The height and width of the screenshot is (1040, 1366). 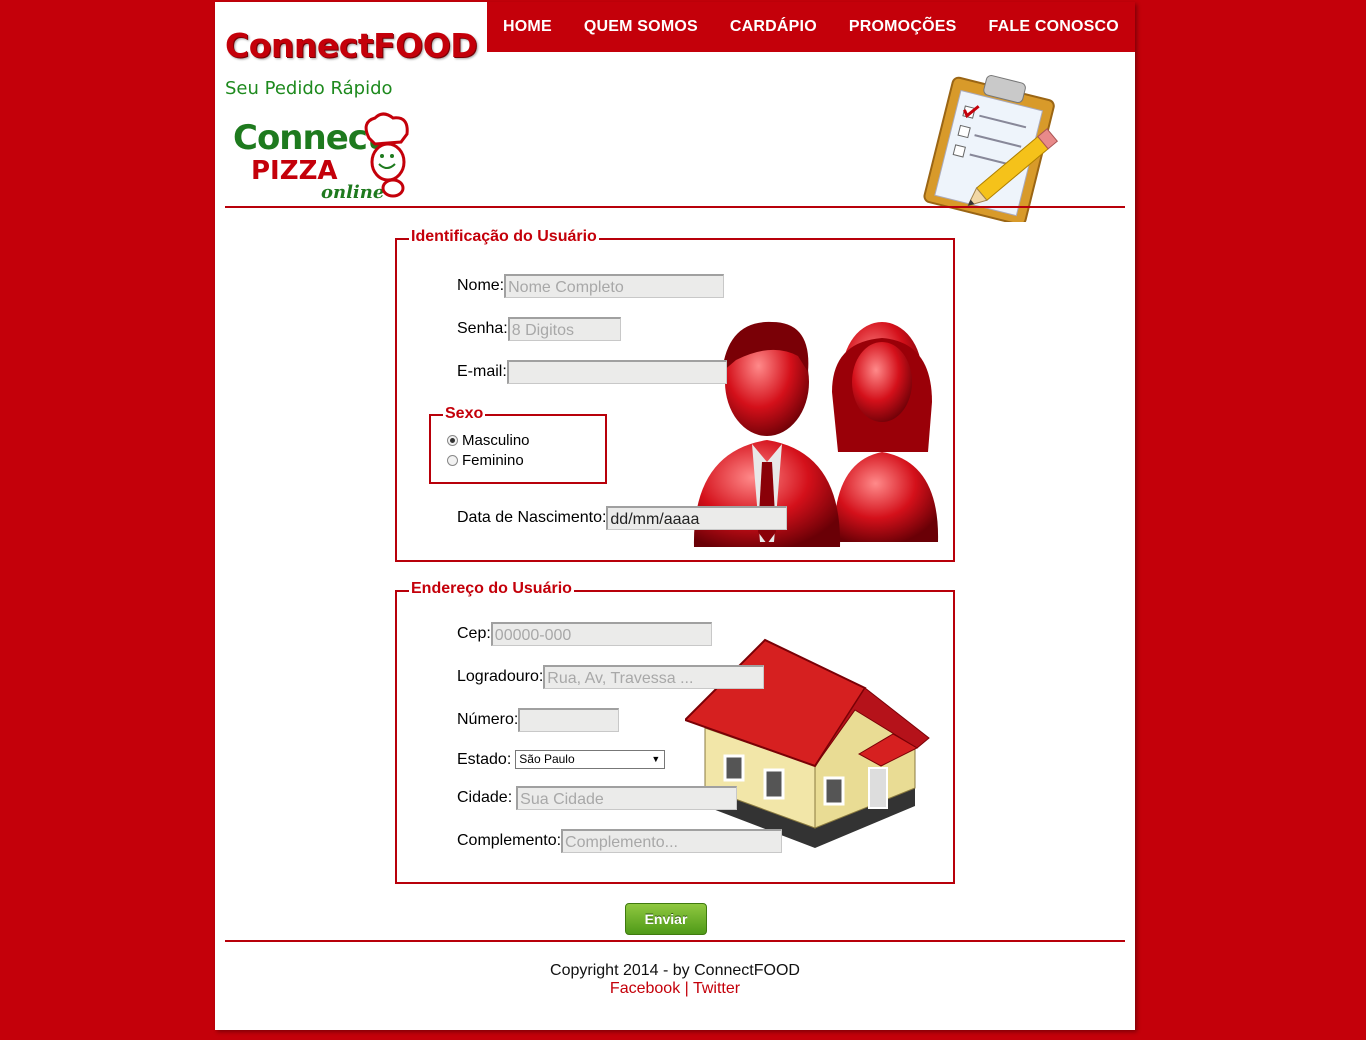 What do you see at coordinates (452, 460) in the screenshot?
I see `radio-feminino` at bounding box center [452, 460].